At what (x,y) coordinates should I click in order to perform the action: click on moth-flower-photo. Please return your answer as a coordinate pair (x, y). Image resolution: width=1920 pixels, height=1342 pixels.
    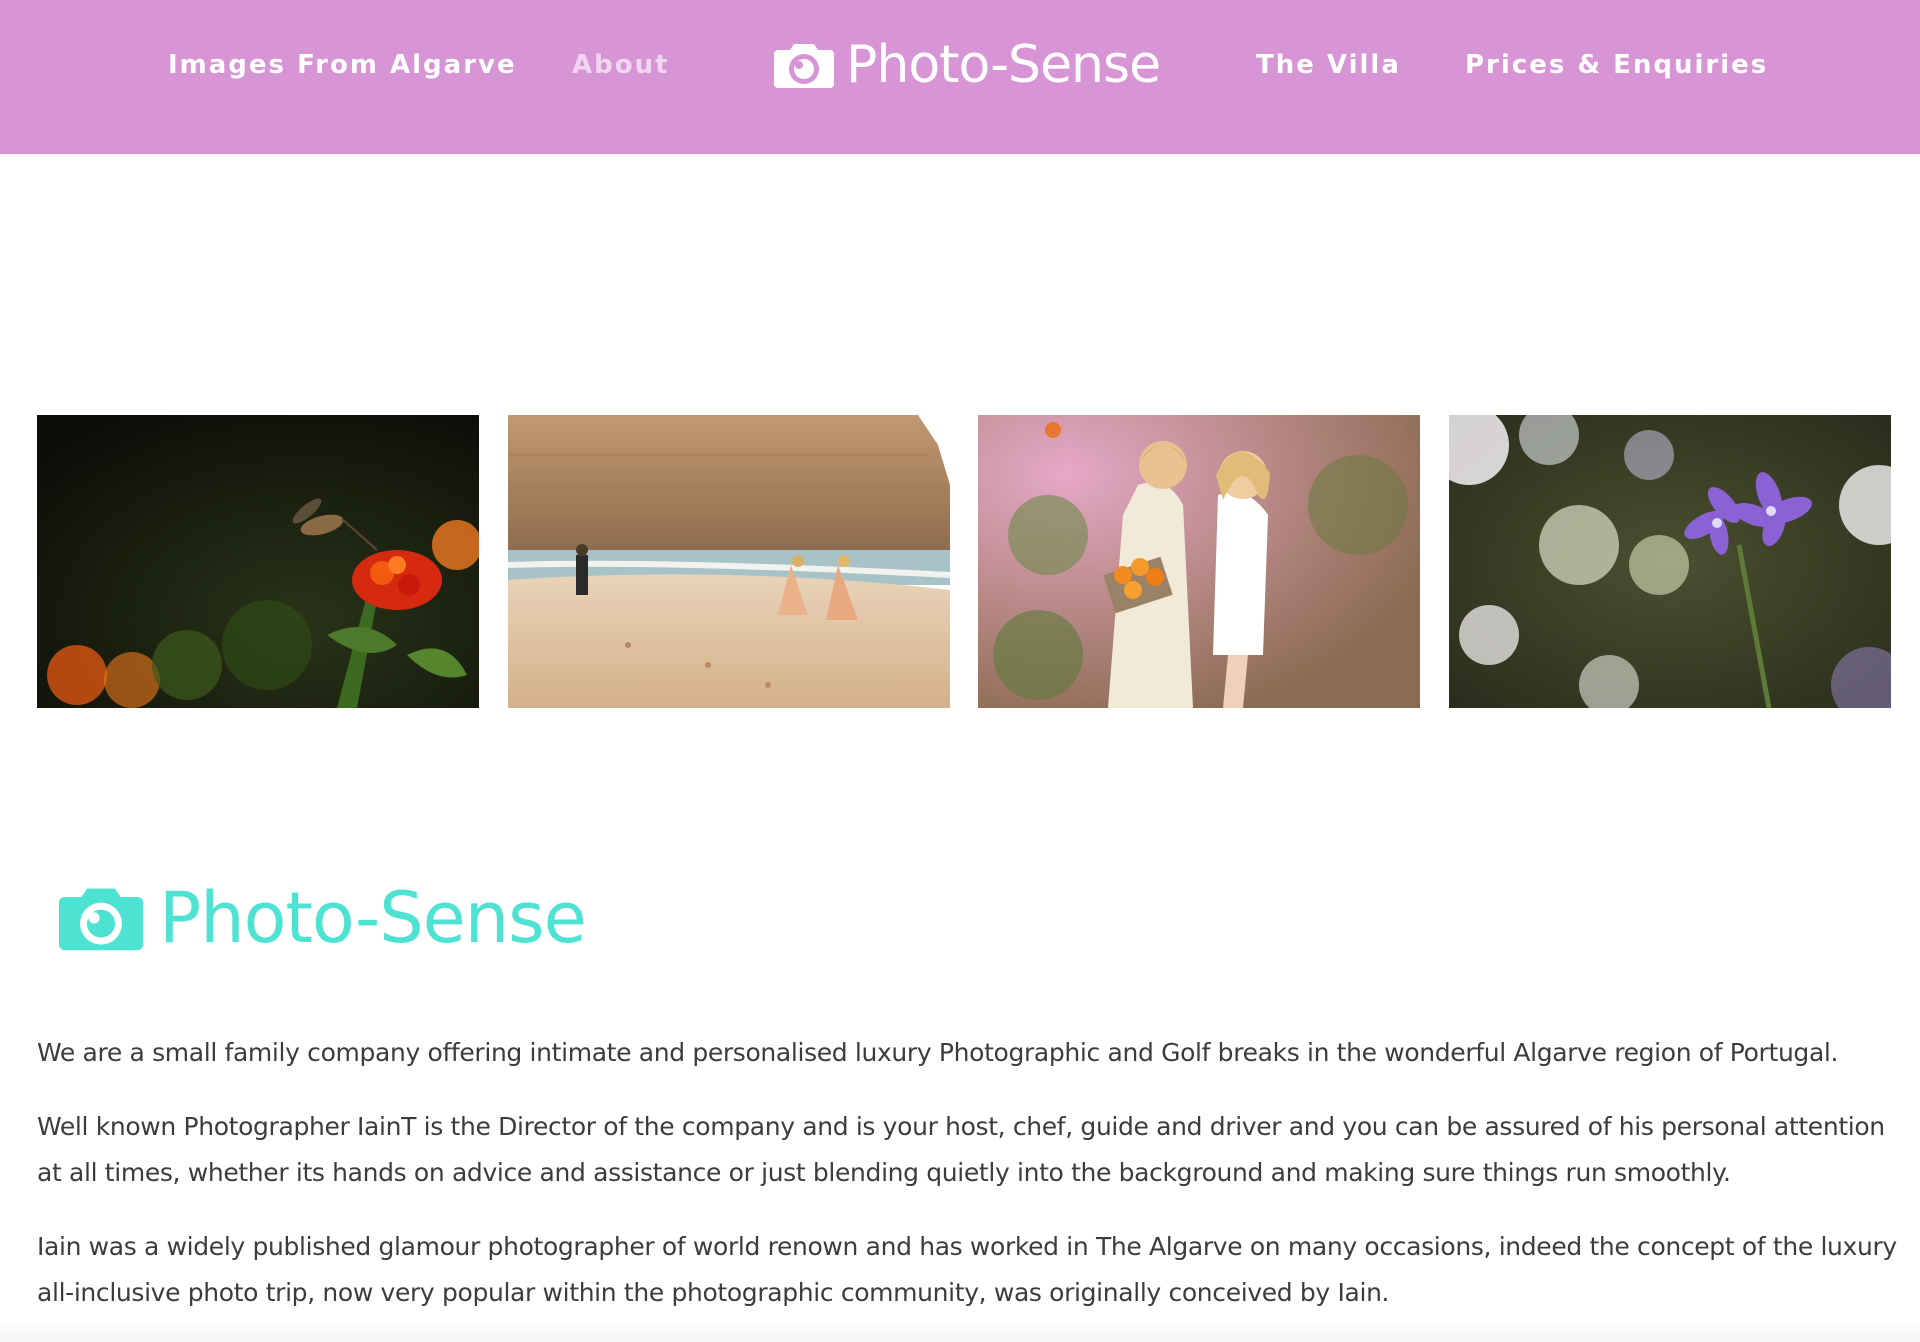
    Looking at the image, I should click on (258, 561).